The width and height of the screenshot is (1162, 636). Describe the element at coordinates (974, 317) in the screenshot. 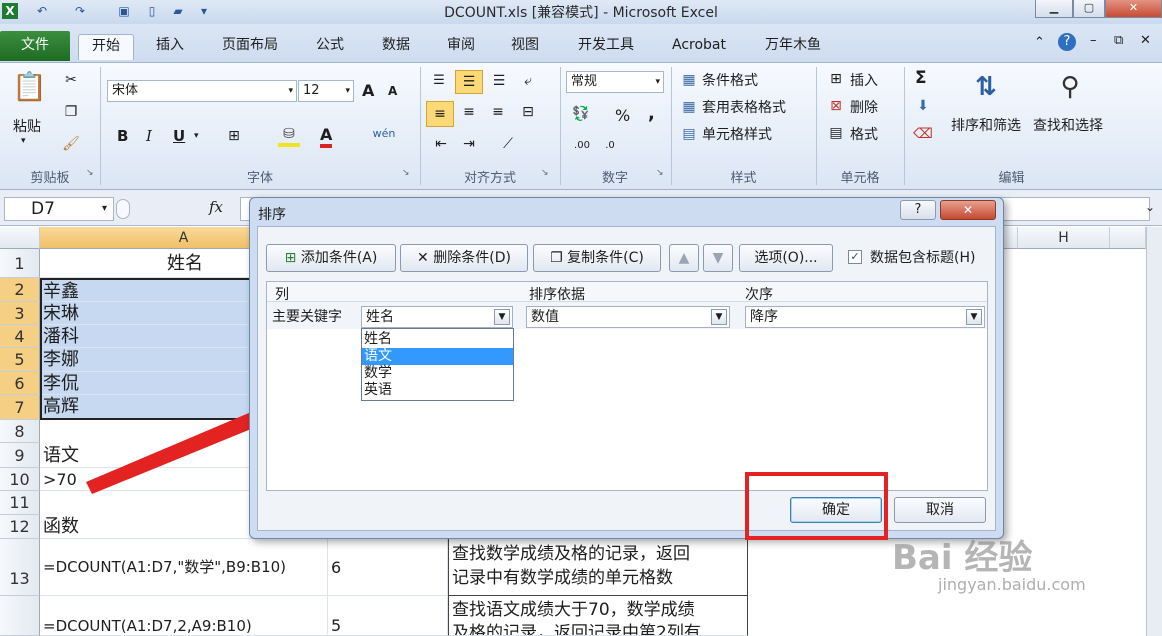

I see `sort-order-dropdown-arrow-icon: ▼` at that location.